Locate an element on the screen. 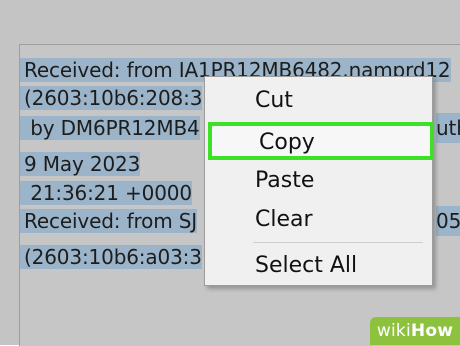 The height and width of the screenshot is (346, 460). menu-separator is located at coordinates (338, 242).